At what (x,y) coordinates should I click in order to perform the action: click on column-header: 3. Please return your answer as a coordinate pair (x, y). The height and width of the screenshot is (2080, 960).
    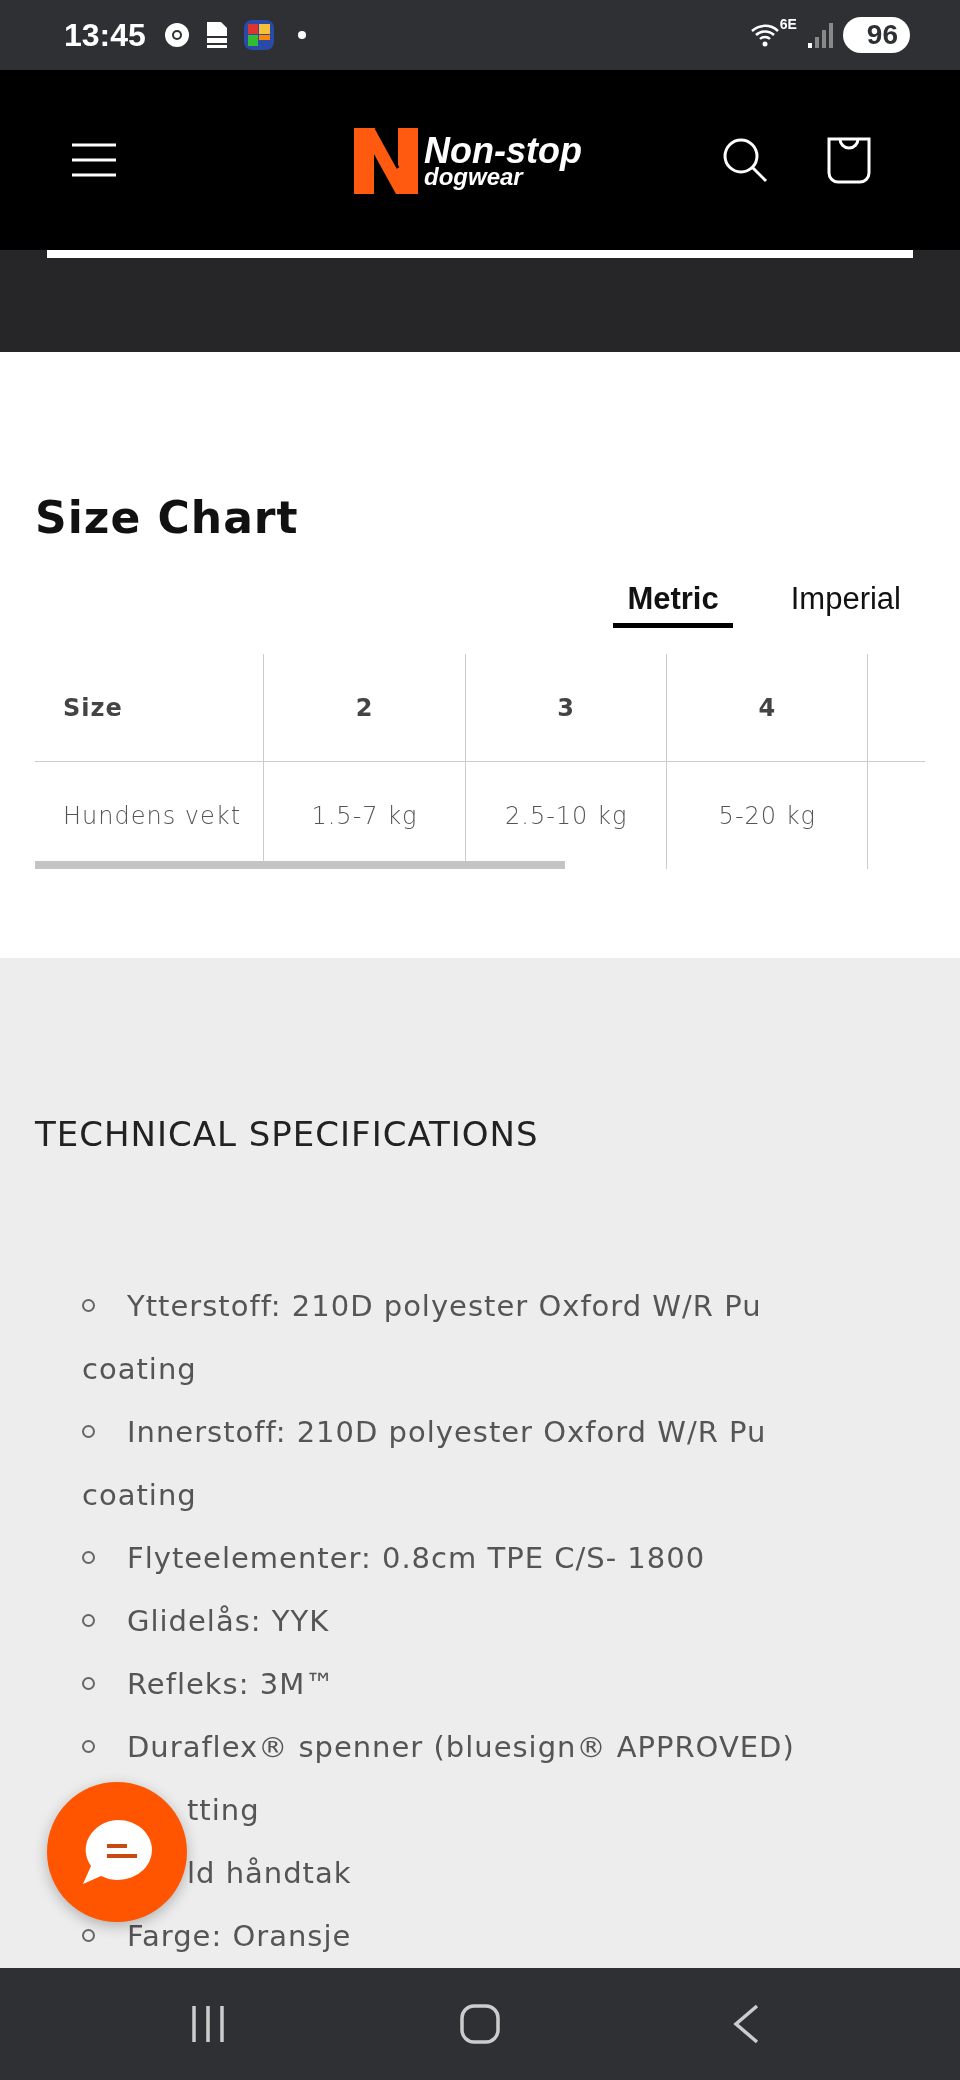
    Looking at the image, I should click on (566, 708).